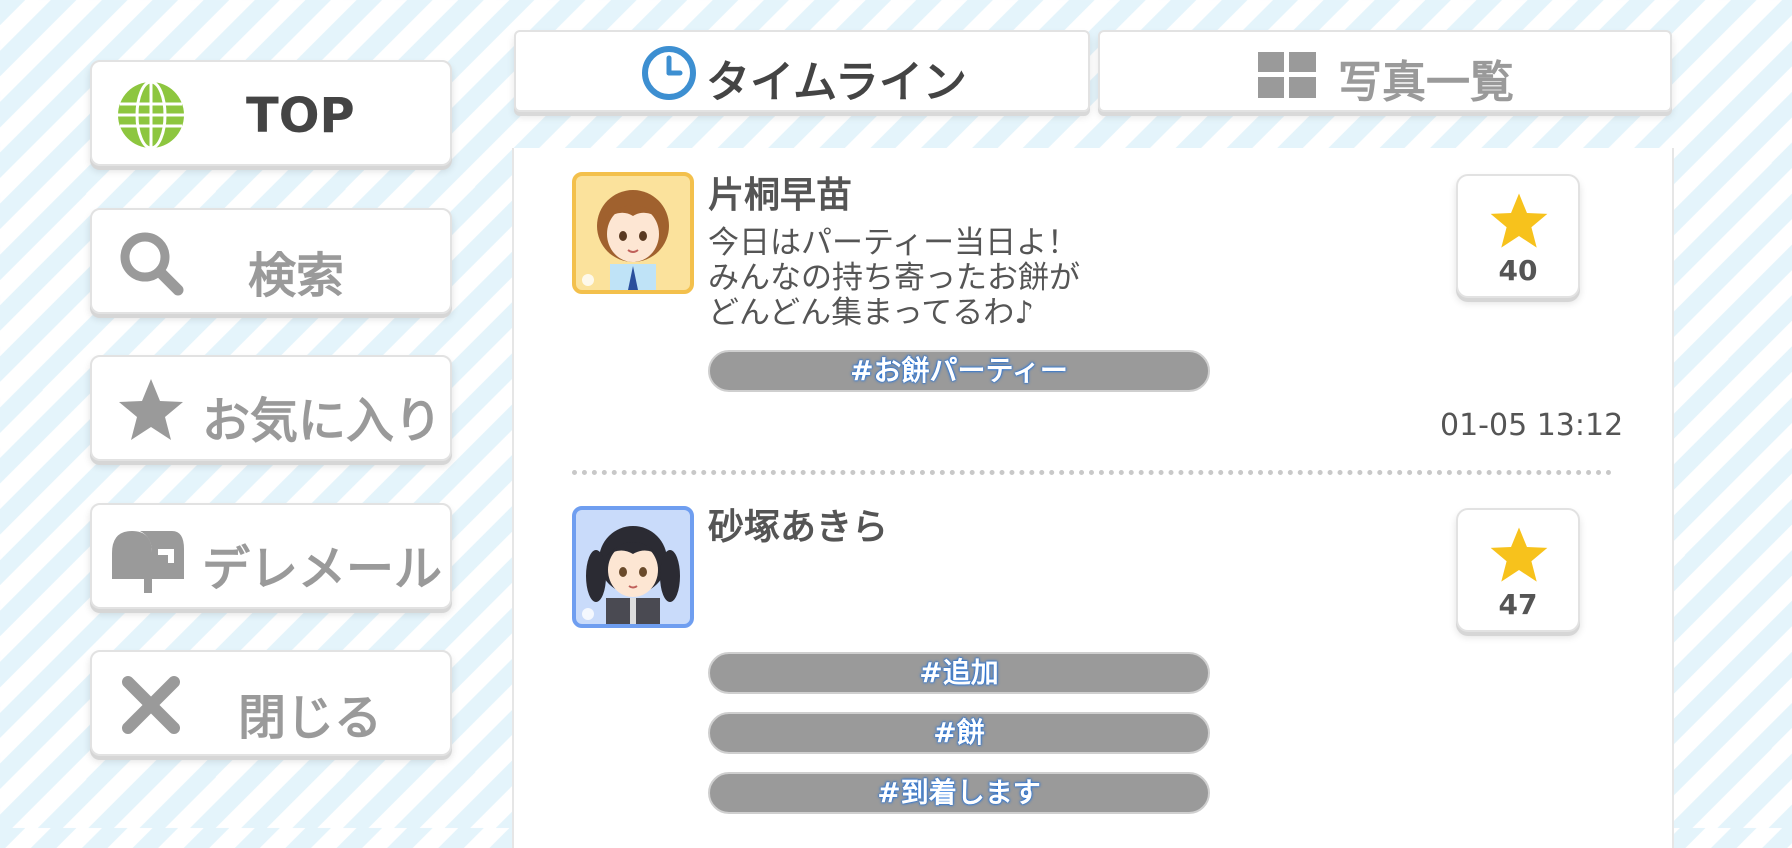  Describe the element at coordinates (669, 73) in the screenshot. I see `clock-icon` at that location.